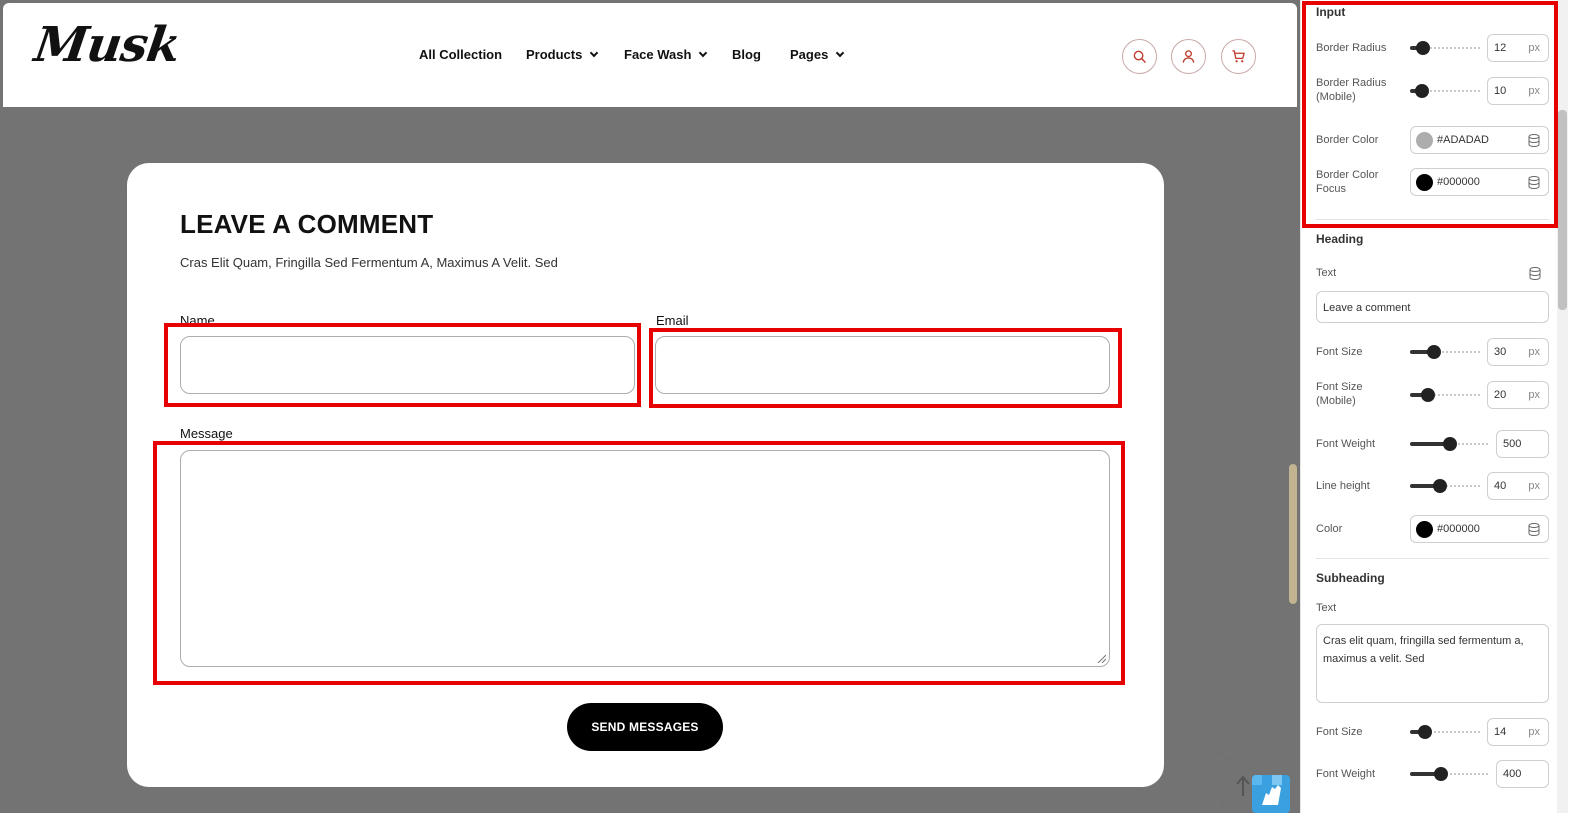 Image resolution: width=1593 pixels, height=813 pixels. Describe the element at coordinates (1445, 352) in the screenshot. I see `heading-font-size-slider` at that location.